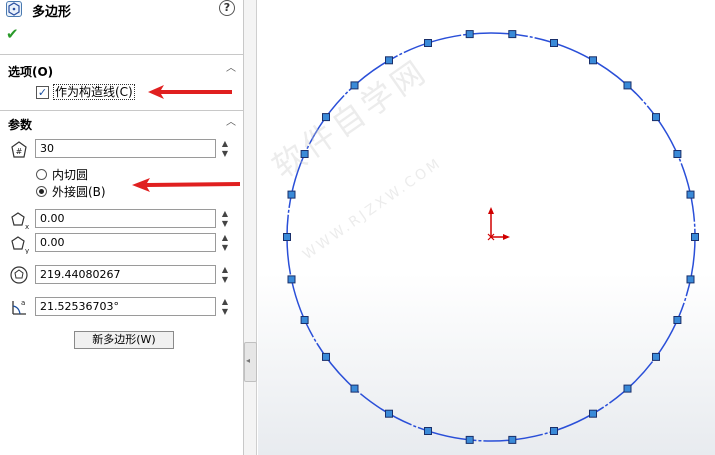 This screenshot has width=715, height=455. I want to click on inscribed-radio-label: 内切圆, so click(70, 174).